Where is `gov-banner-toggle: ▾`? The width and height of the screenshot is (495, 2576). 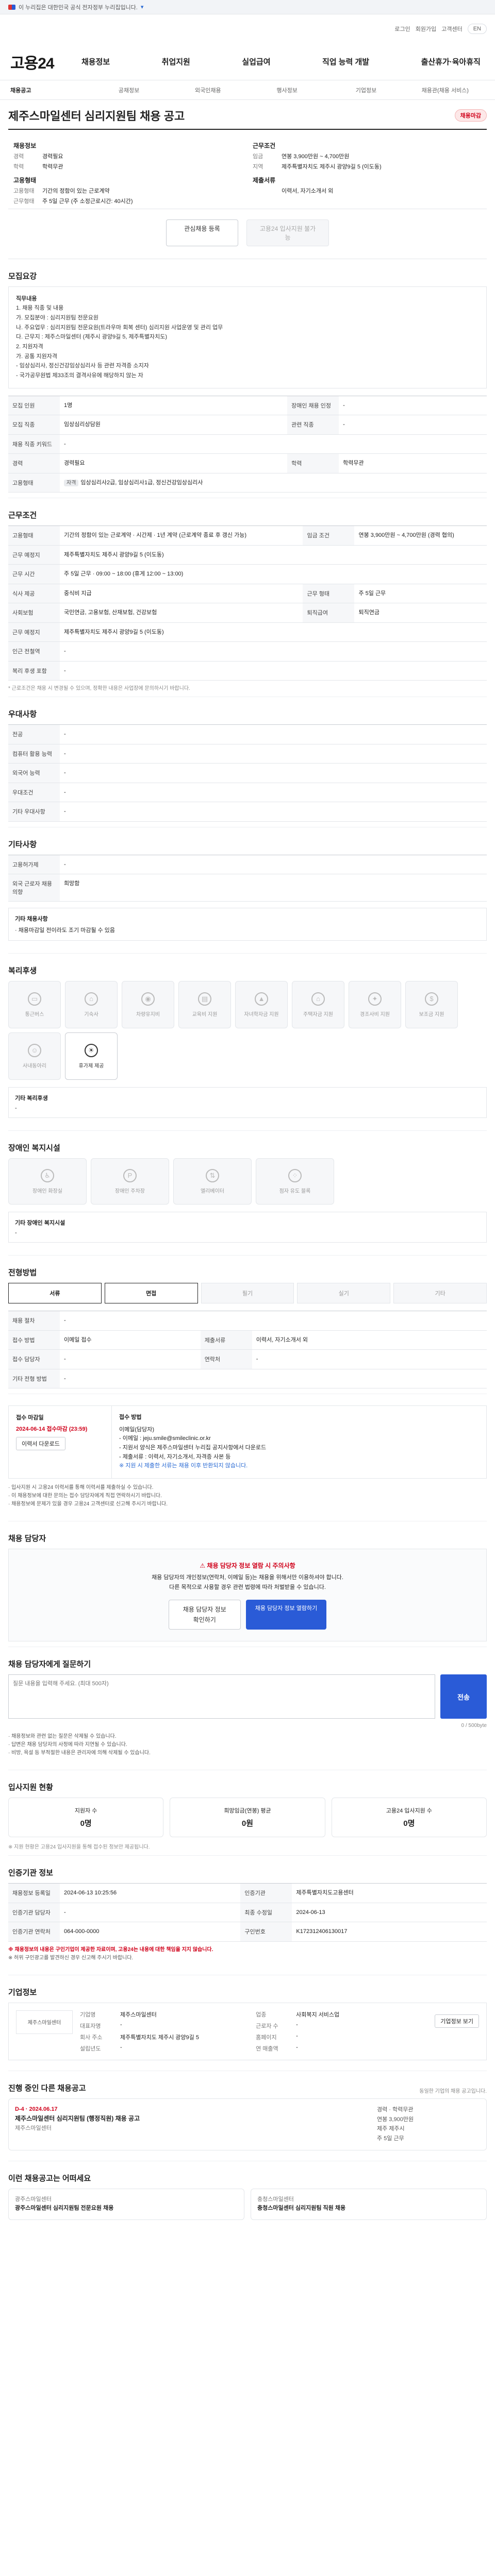 gov-banner-toggle: ▾ is located at coordinates (142, 7).